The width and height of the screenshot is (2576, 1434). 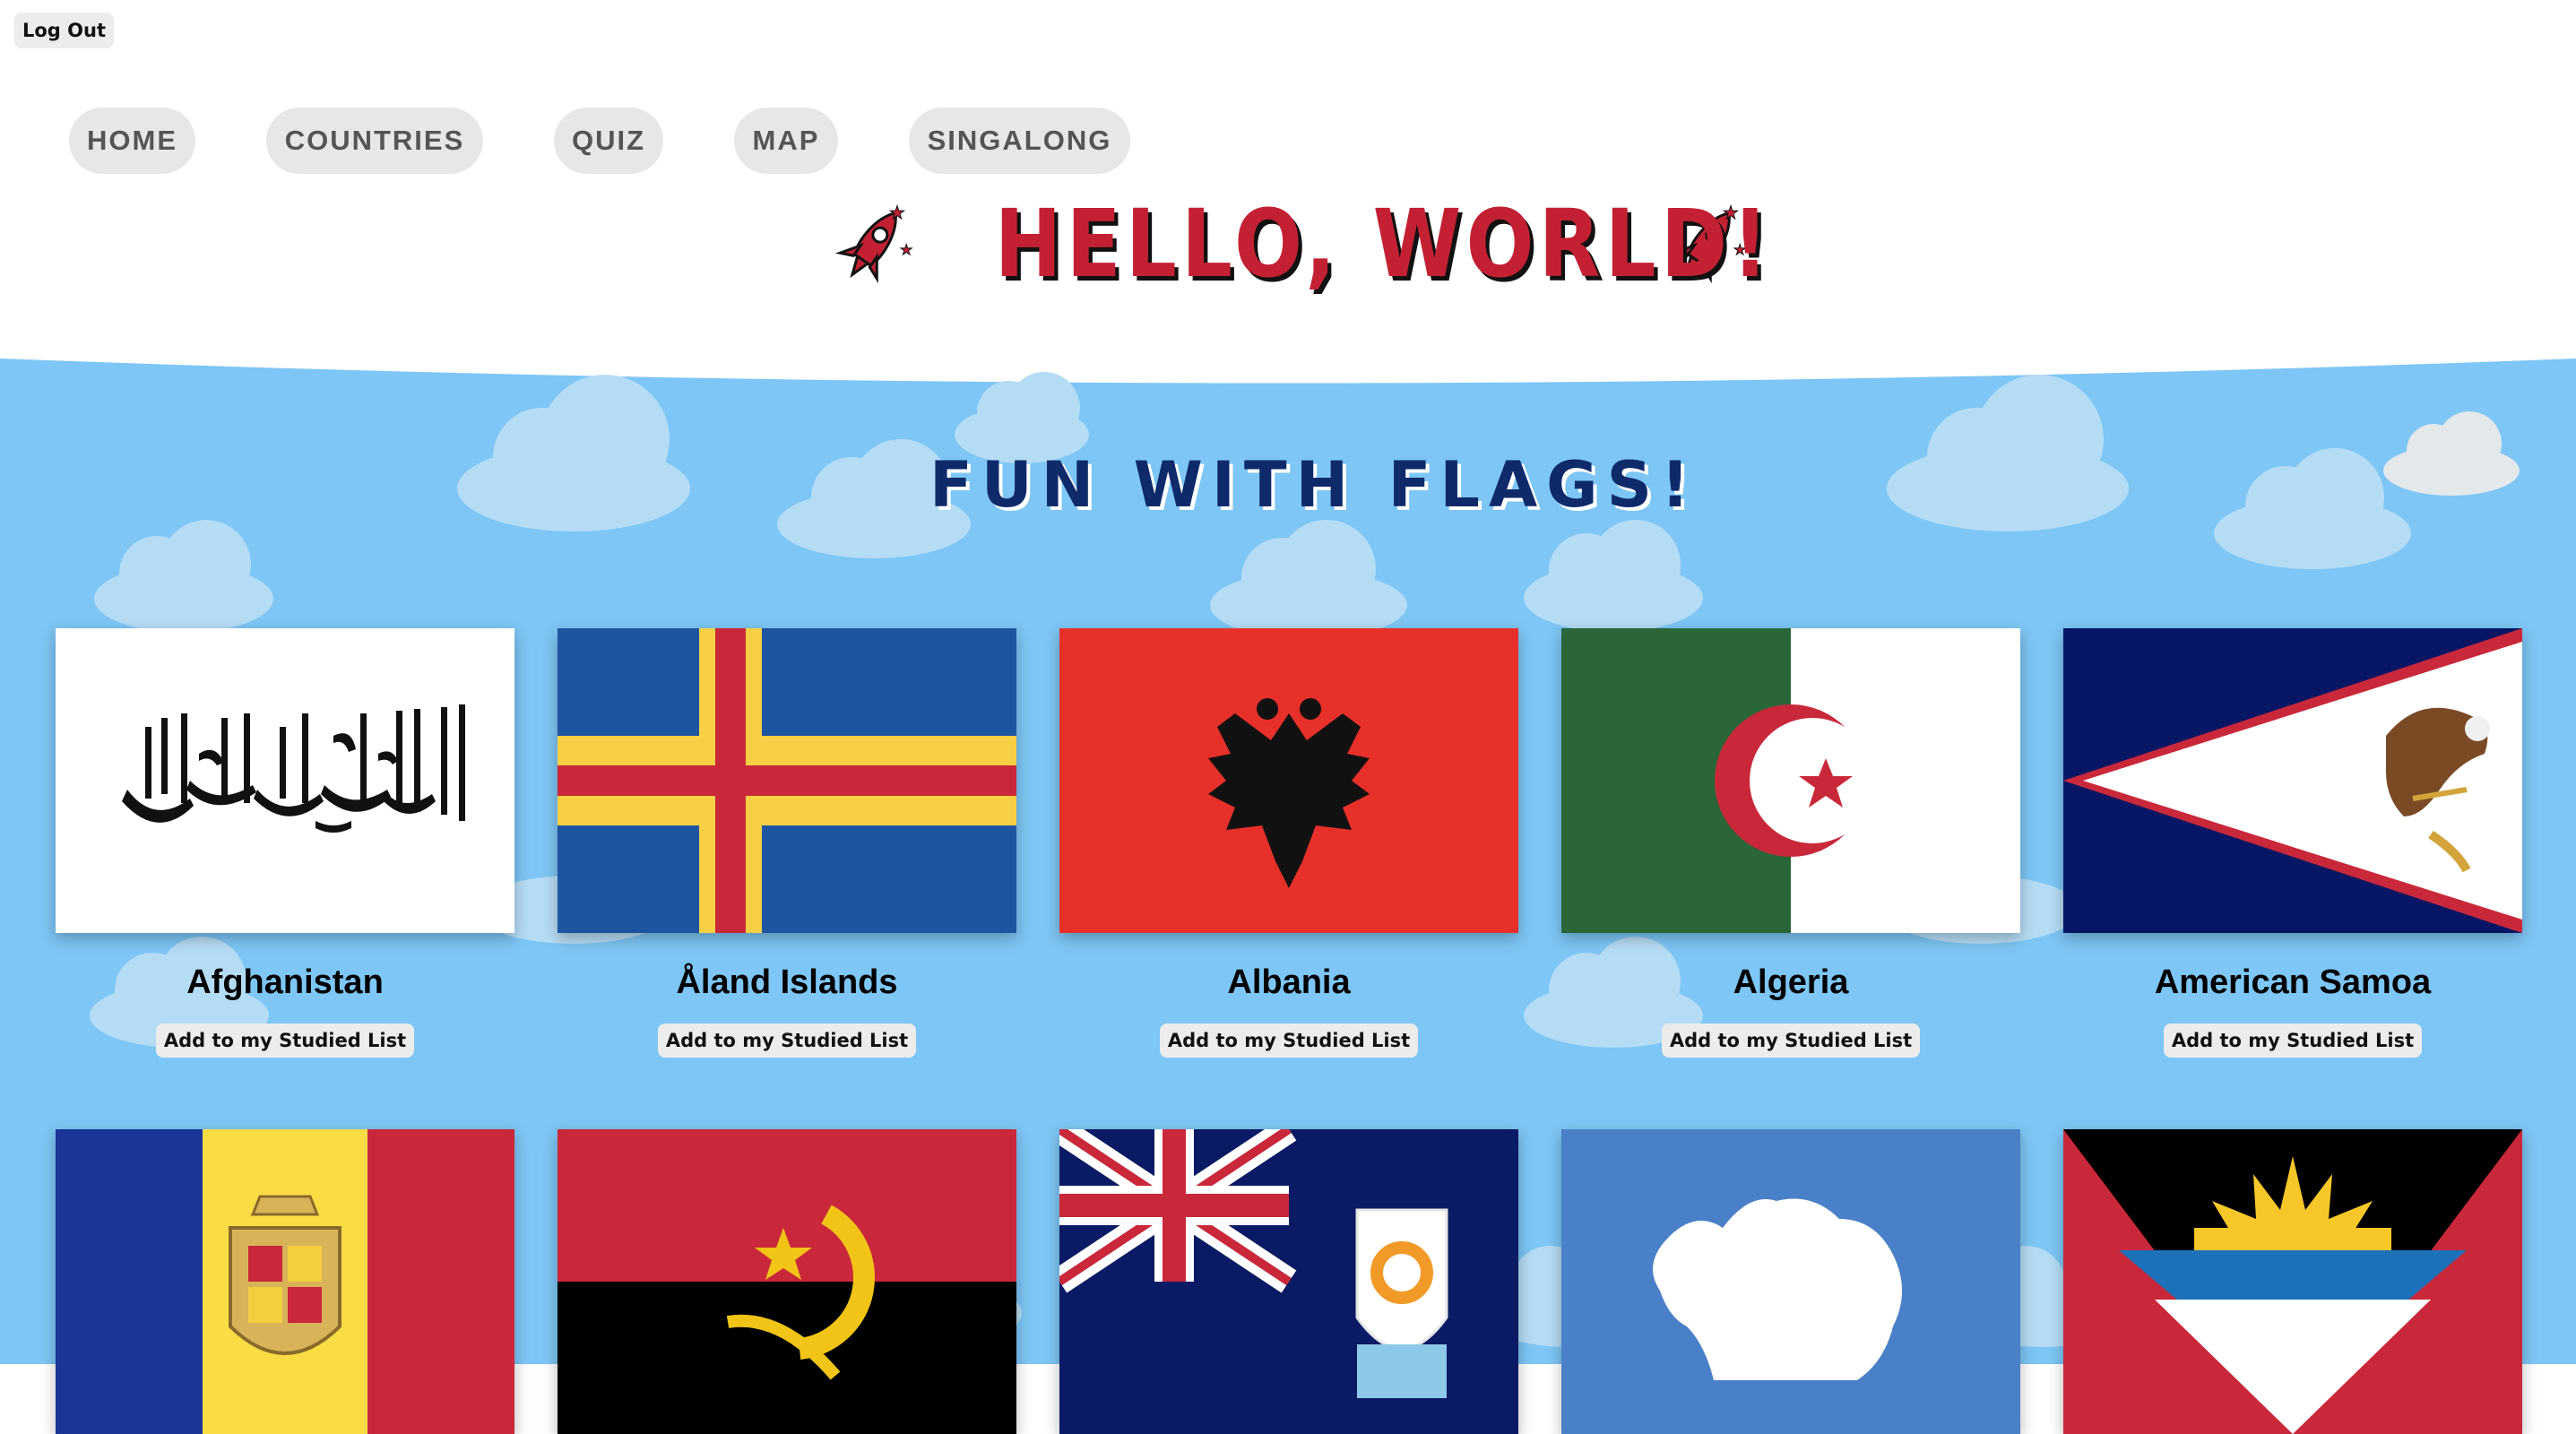 What do you see at coordinates (132, 141) in the screenshot?
I see `nav-home: HOME` at bounding box center [132, 141].